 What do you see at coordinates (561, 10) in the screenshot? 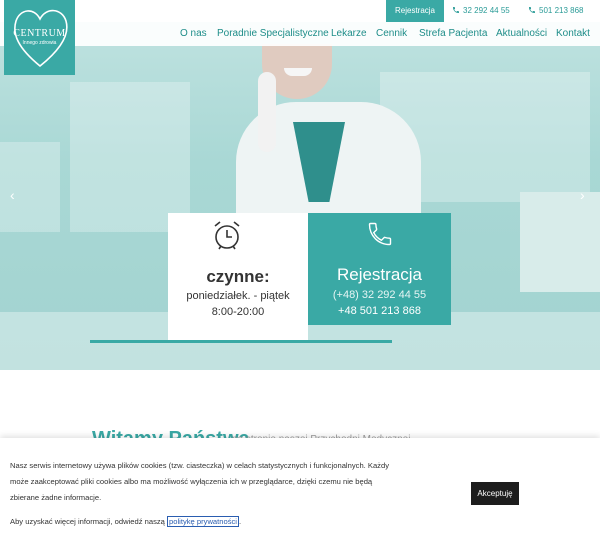
I see `phone-number-2: 501 213 868` at bounding box center [561, 10].